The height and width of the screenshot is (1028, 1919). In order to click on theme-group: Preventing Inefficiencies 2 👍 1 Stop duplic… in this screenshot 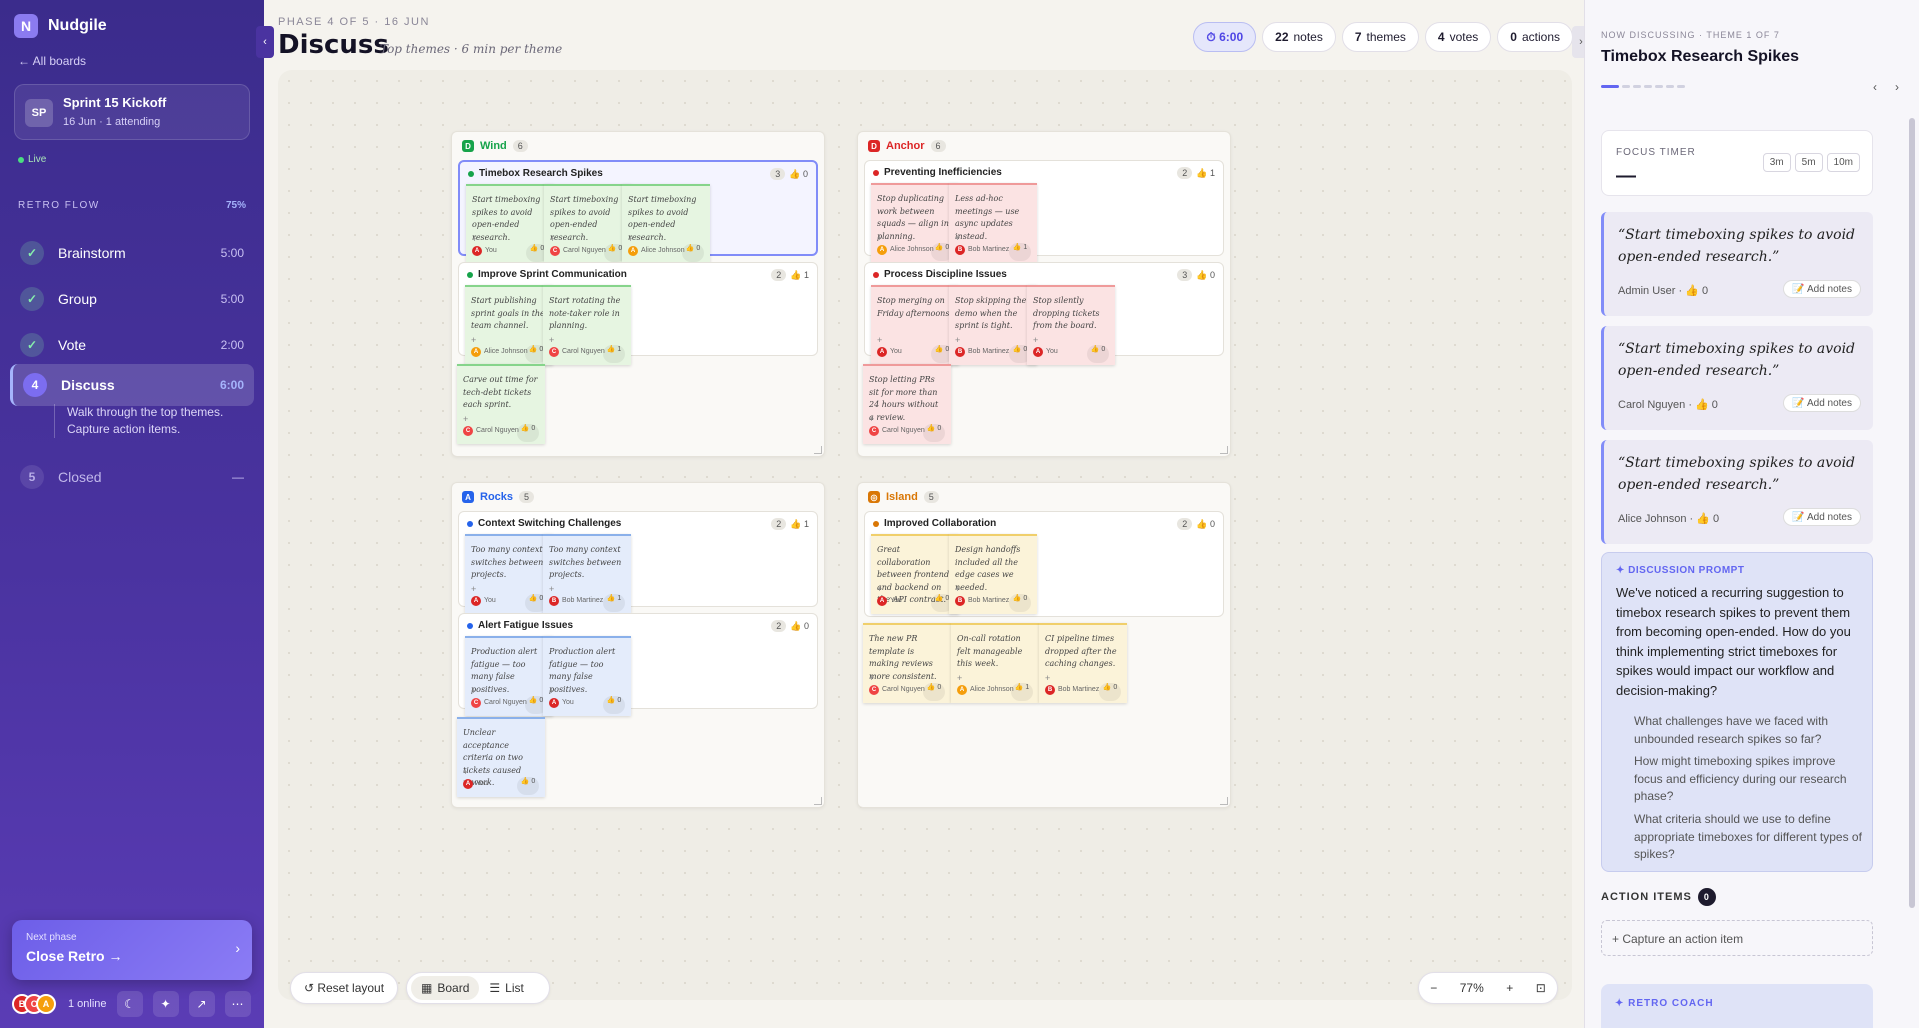, I will do `click(1044, 211)`.